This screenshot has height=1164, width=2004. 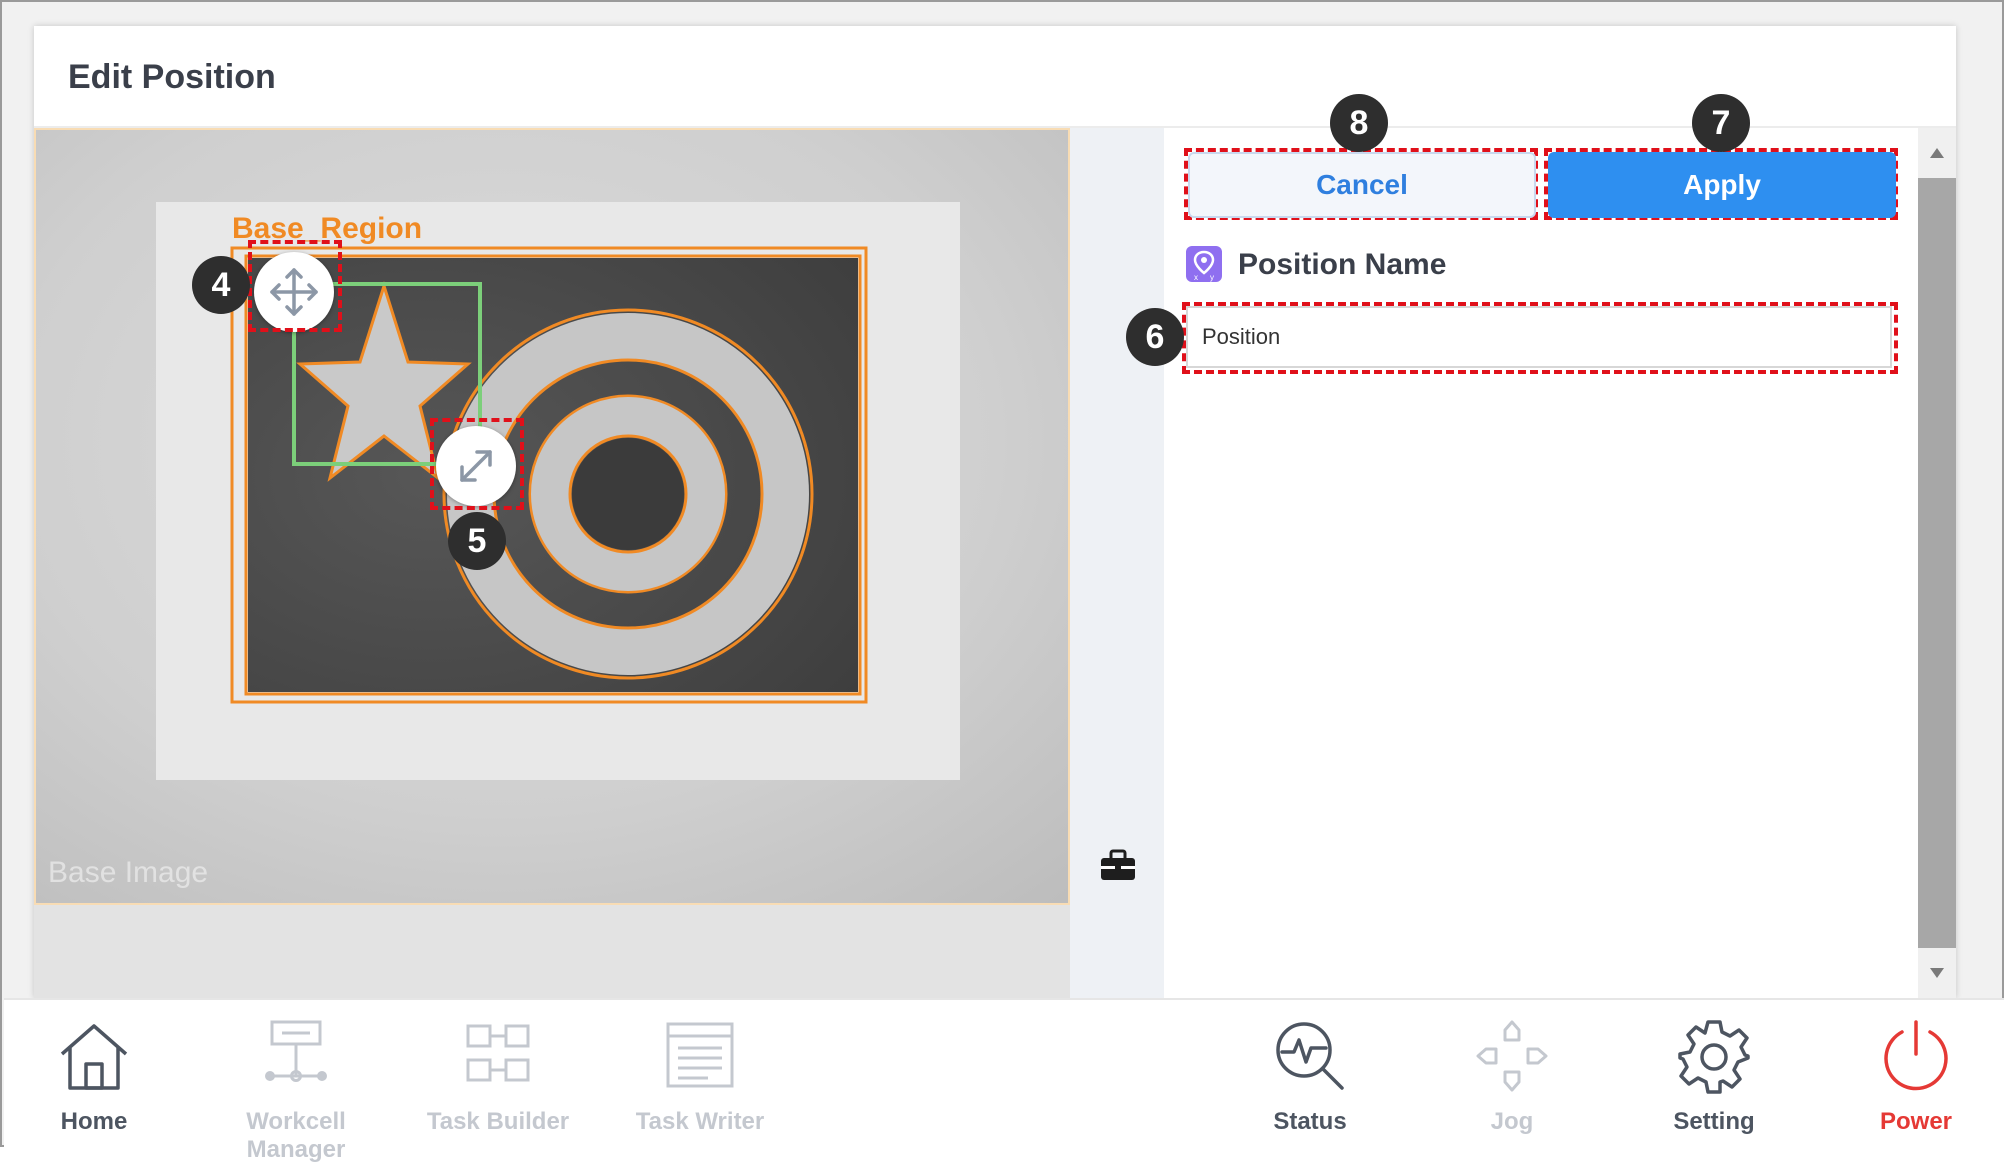 What do you see at coordinates (700, 1055) in the screenshot?
I see `task-writer-icon` at bounding box center [700, 1055].